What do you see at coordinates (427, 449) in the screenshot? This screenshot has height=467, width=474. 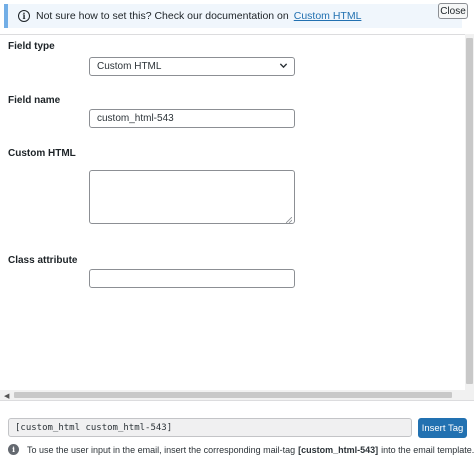 I see `hint-text-after: into the email template.` at bounding box center [427, 449].